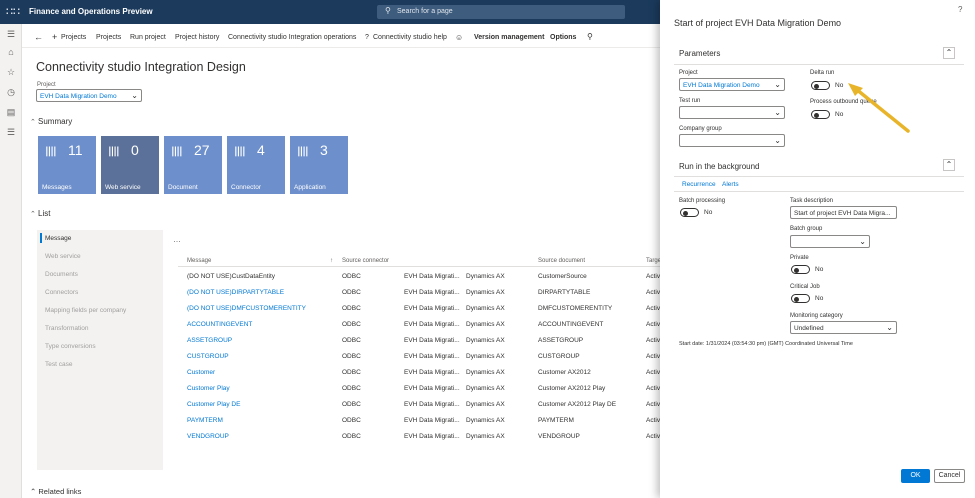 The height and width of the screenshot is (498, 975). What do you see at coordinates (66, 328) in the screenshot?
I see `list-nav-item: Transformation` at bounding box center [66, 328].